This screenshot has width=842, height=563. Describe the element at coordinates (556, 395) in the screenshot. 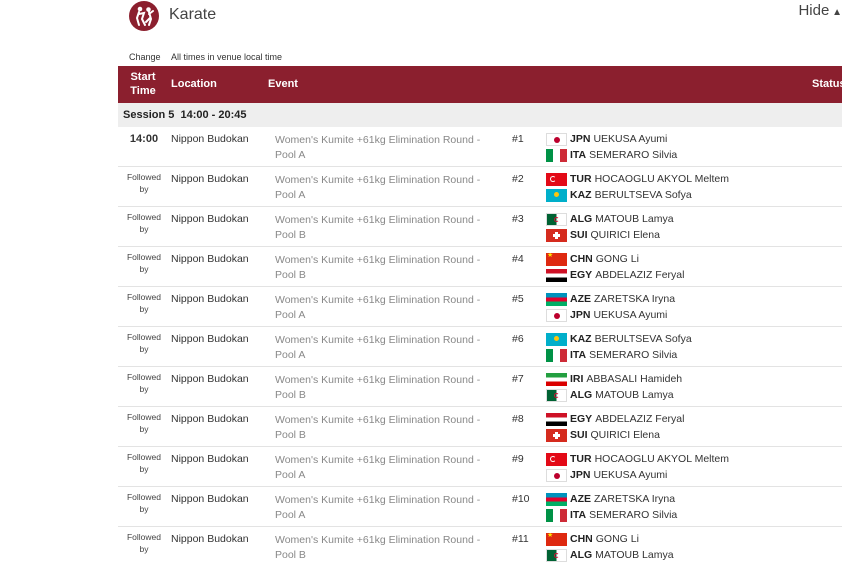

I see `alg-flag-icon` at that location.